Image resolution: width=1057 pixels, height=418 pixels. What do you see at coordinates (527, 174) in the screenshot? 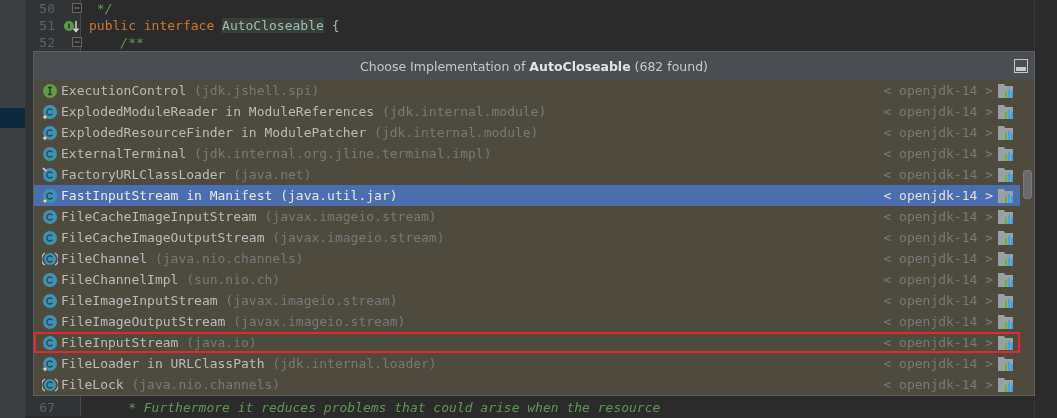
I see `implementation-row: FactoryURLClassLoader (java.net) < openjdk-14 >` at bounding box center [527, 174].